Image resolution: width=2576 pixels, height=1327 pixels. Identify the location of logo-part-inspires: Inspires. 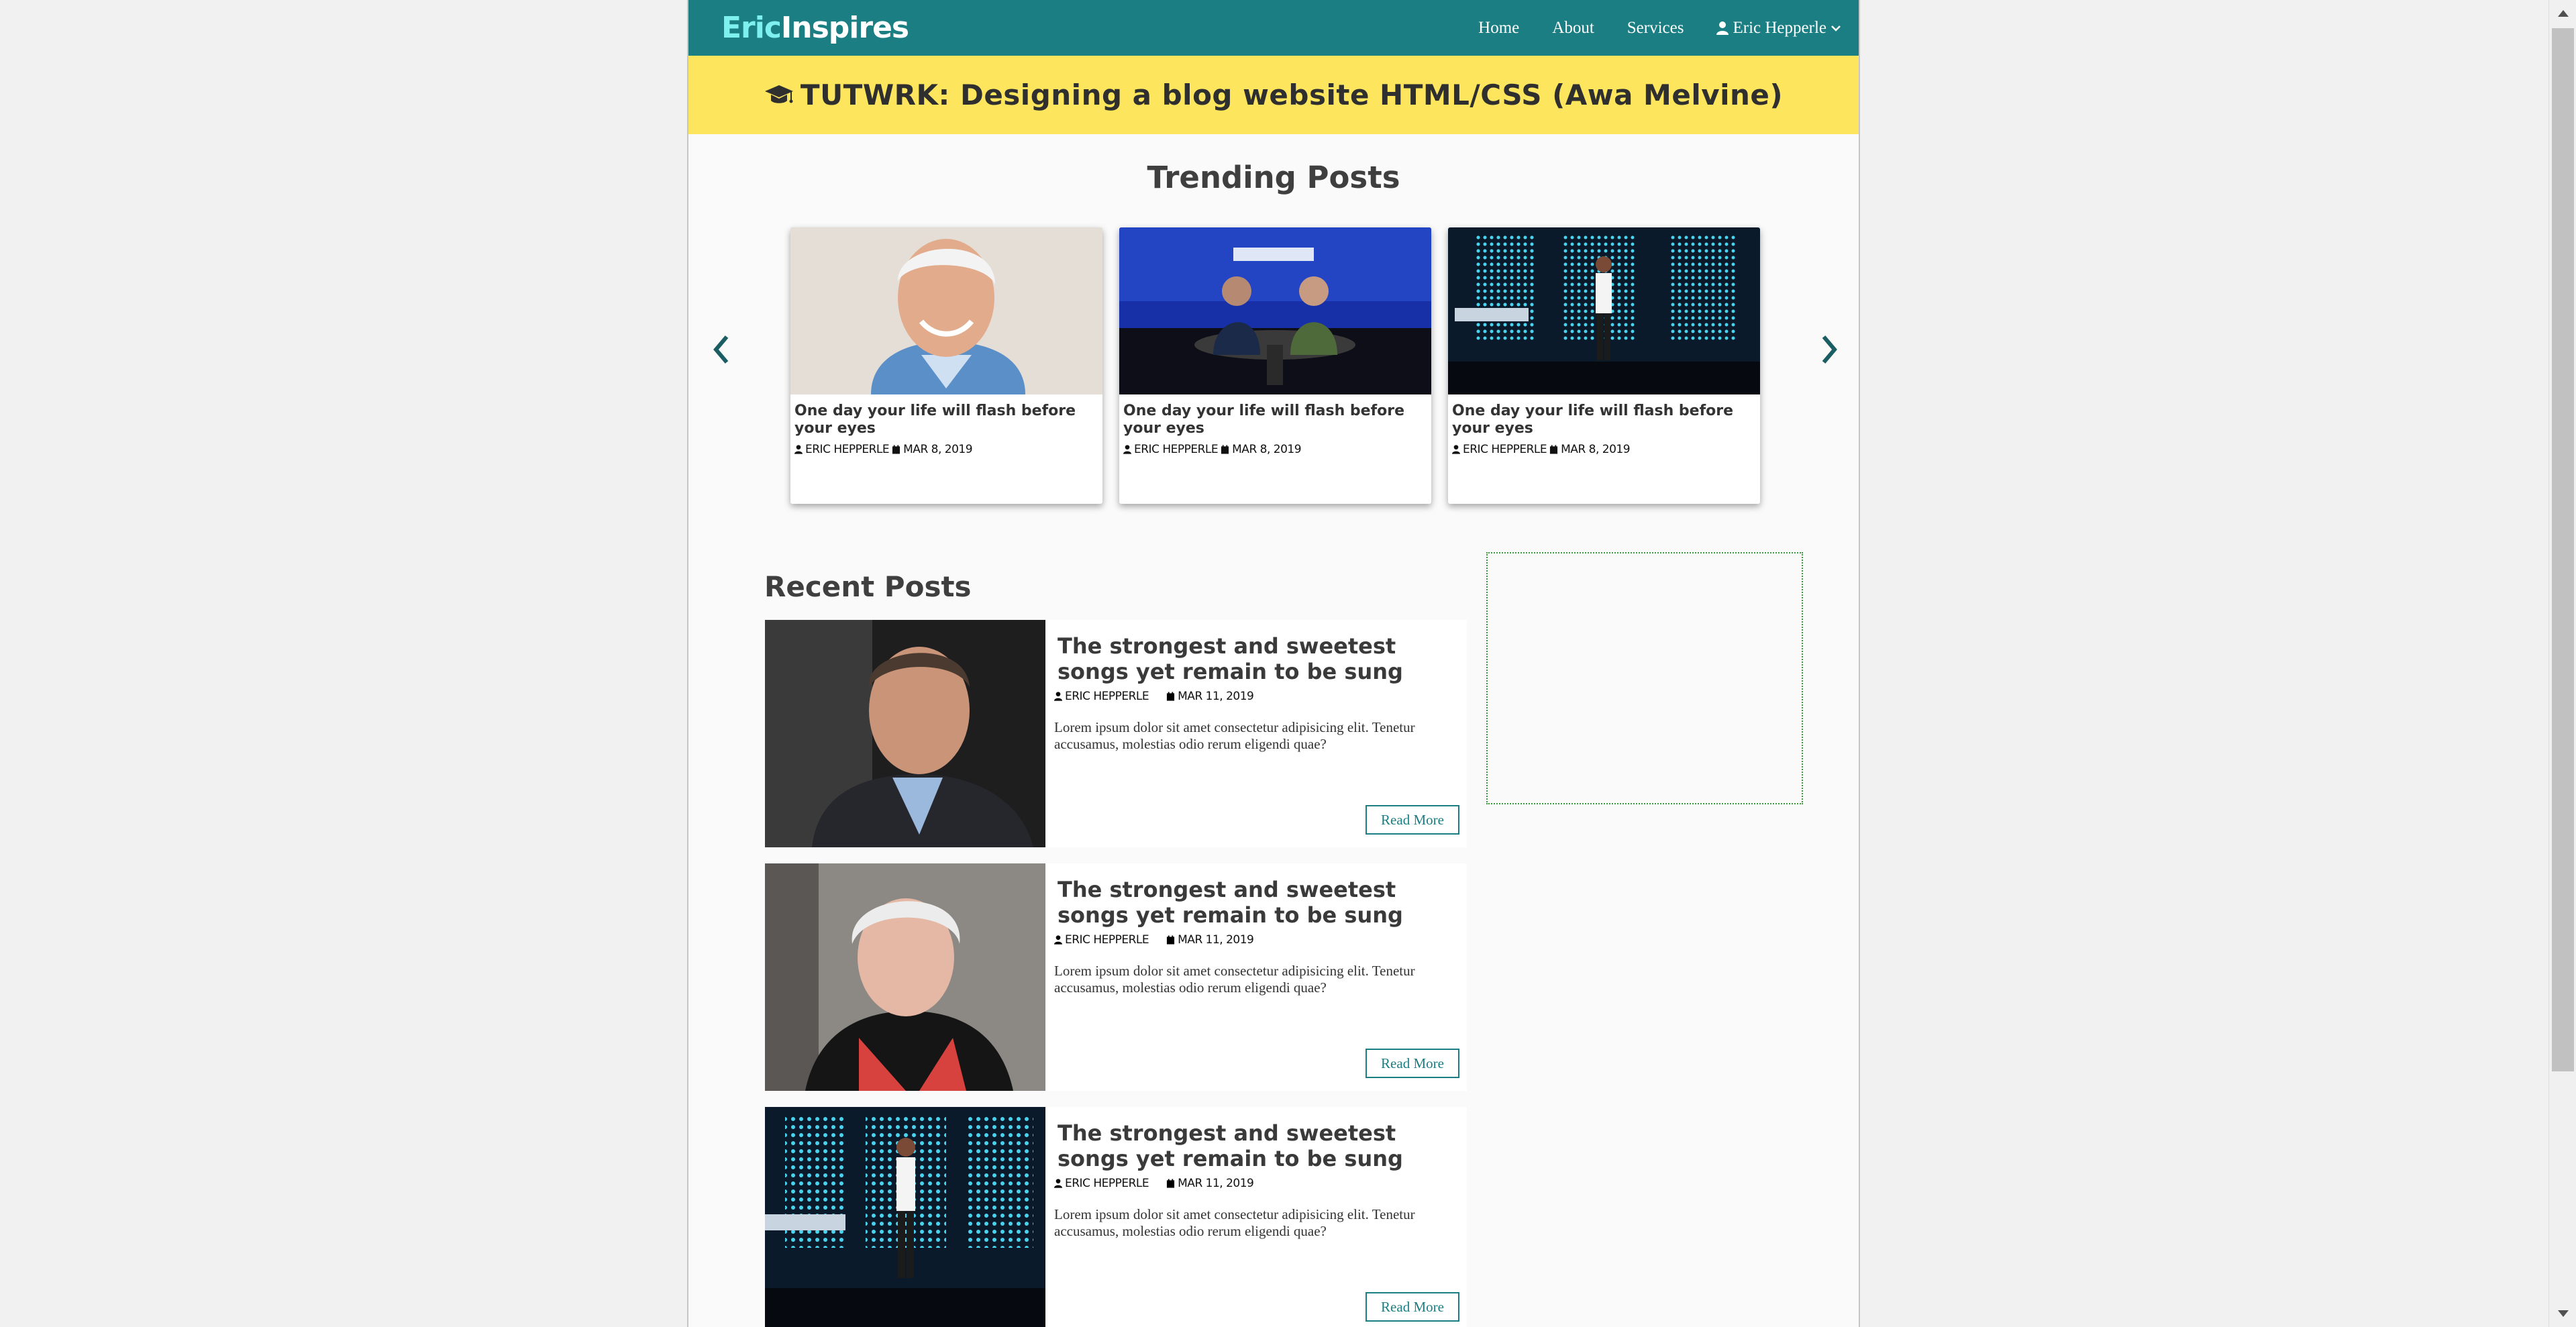
(844, 28).